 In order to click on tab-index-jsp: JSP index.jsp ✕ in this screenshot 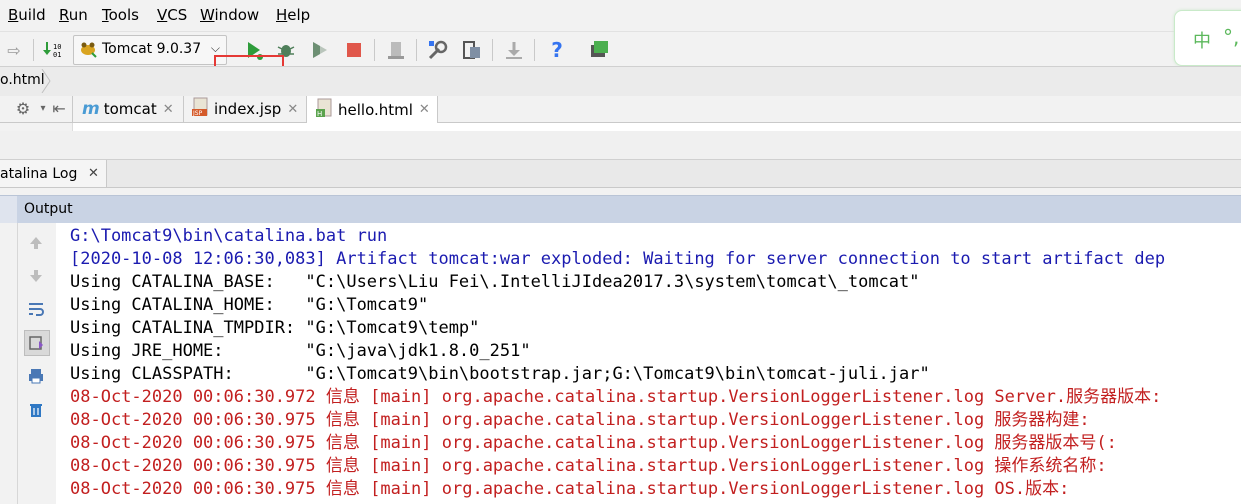, I will do `click(245, 109)`.